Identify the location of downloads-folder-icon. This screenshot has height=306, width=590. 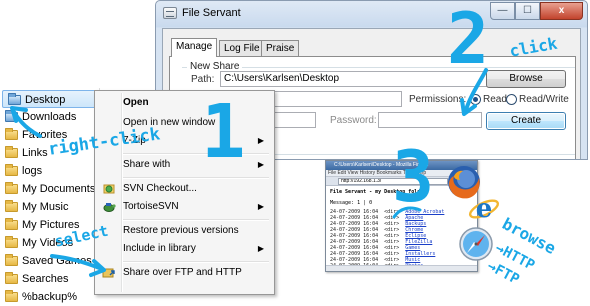
(11, 116).